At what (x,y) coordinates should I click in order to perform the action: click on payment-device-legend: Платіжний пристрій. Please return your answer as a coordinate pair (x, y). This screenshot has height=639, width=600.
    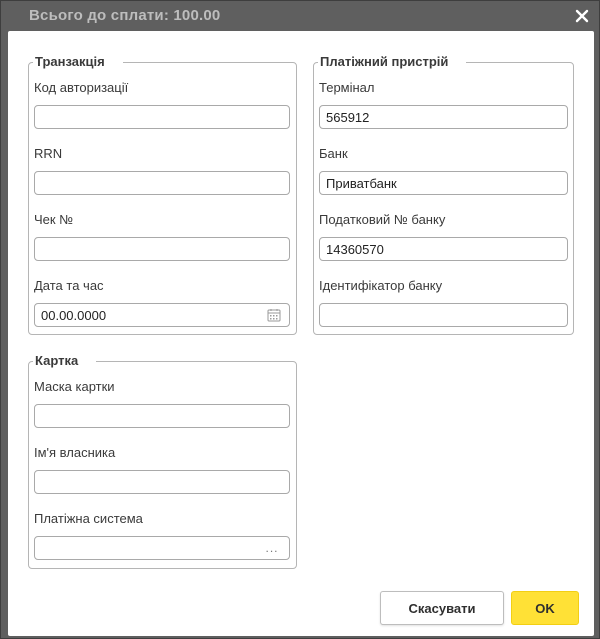
    Looking at the image, I should click on (392, 62).